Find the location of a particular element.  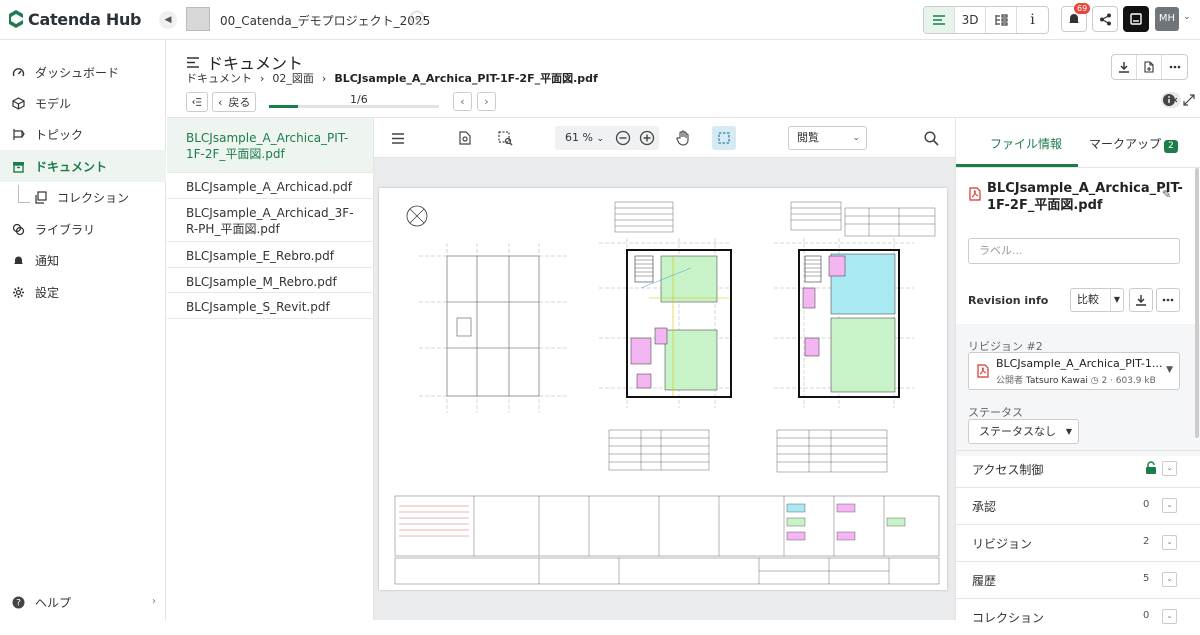

viewer-menu-button is located at coordinates (398, 138).